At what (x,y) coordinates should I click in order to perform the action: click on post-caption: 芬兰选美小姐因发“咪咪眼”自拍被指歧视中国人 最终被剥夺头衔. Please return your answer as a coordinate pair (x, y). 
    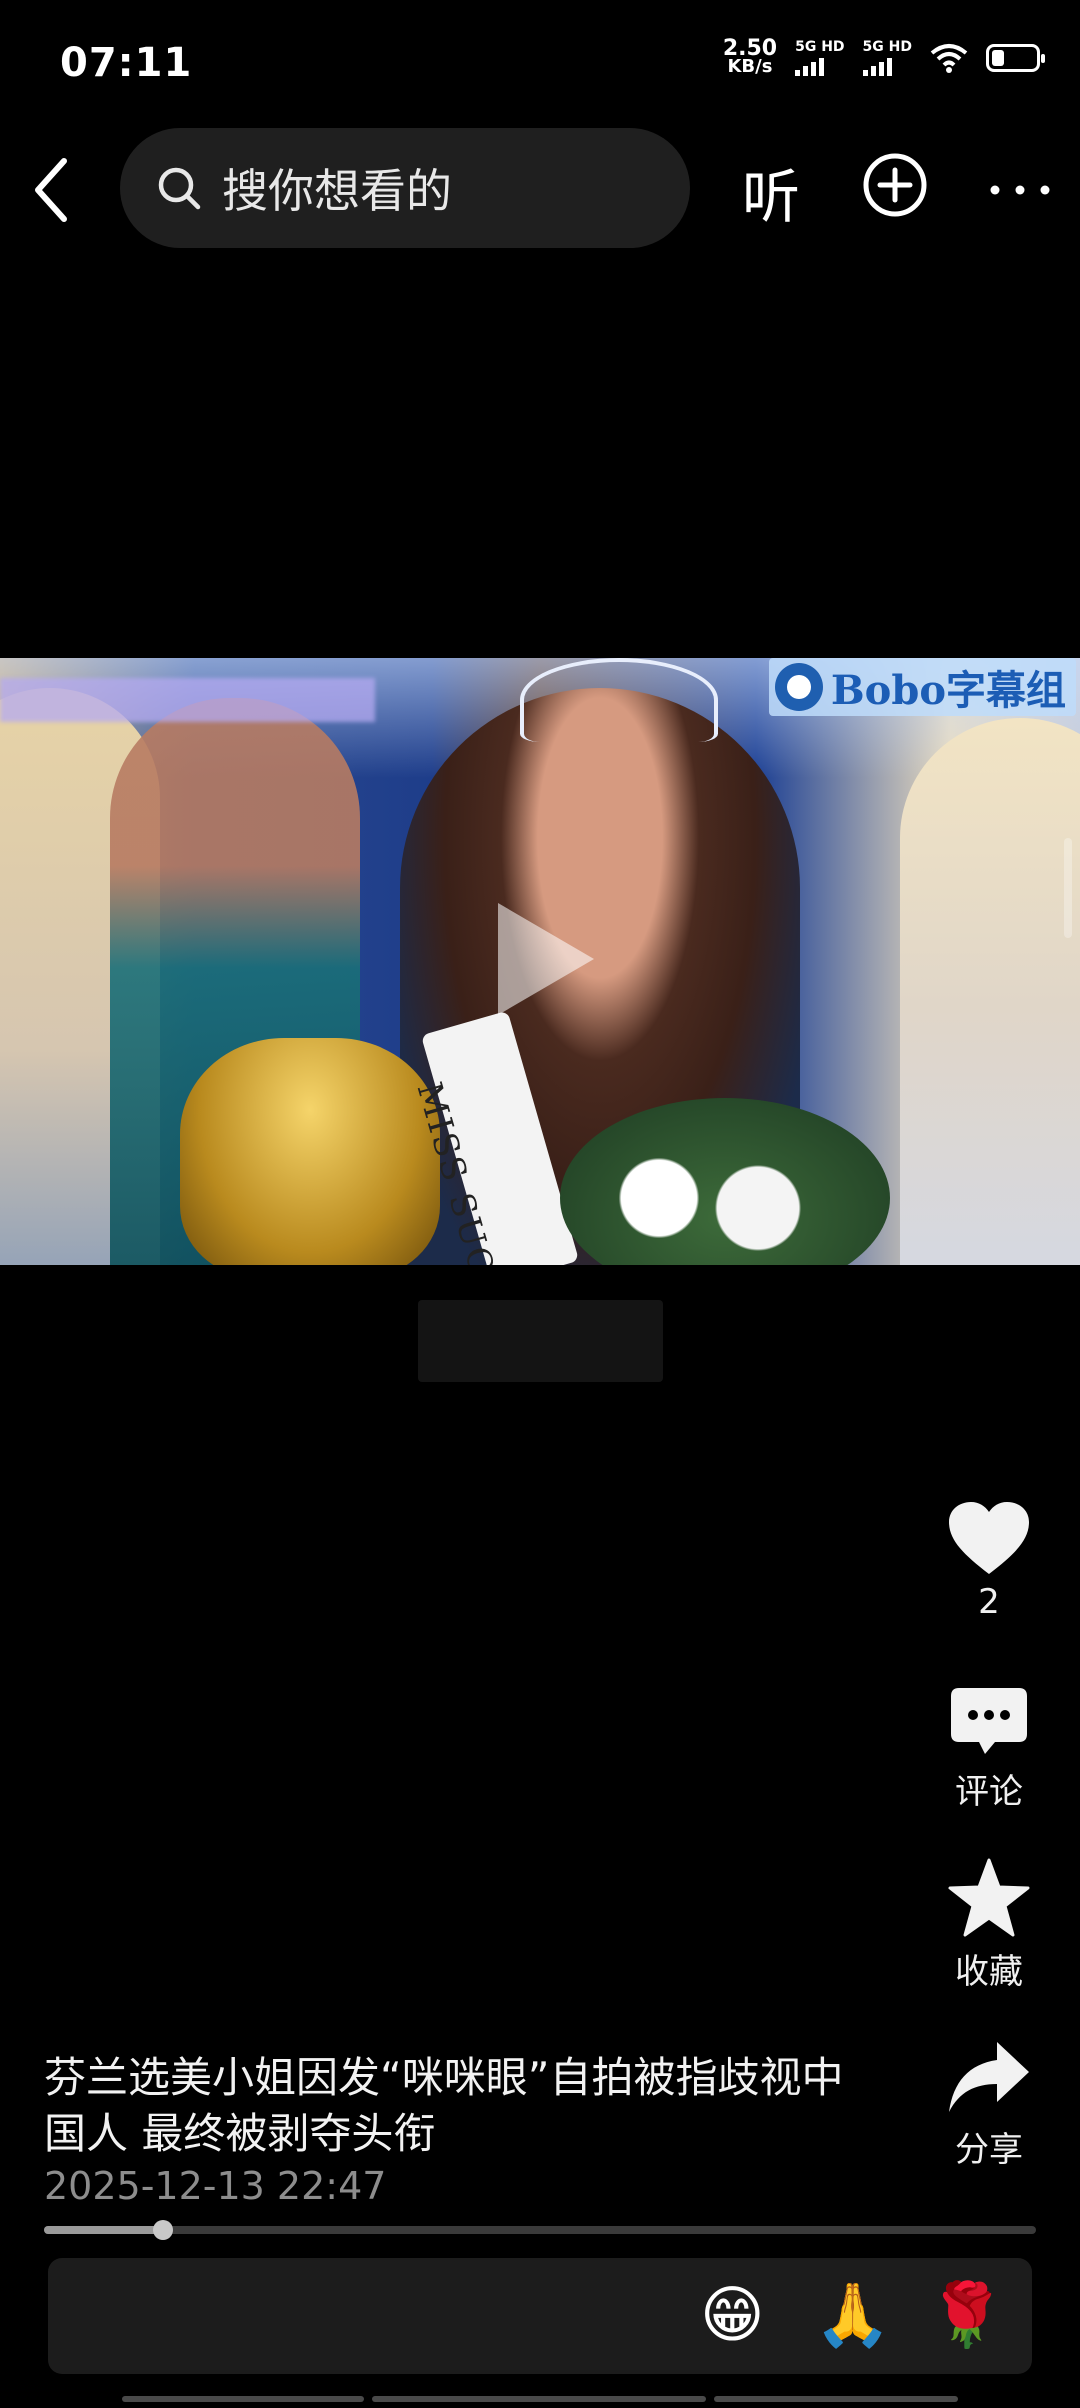
    Looking at the image, I should click on (444, 2105).